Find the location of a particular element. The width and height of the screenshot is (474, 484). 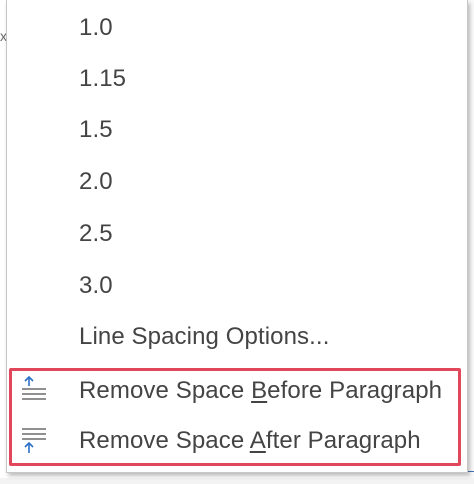

menu-item-label: 1.5 is located at coordinates (96, 129).